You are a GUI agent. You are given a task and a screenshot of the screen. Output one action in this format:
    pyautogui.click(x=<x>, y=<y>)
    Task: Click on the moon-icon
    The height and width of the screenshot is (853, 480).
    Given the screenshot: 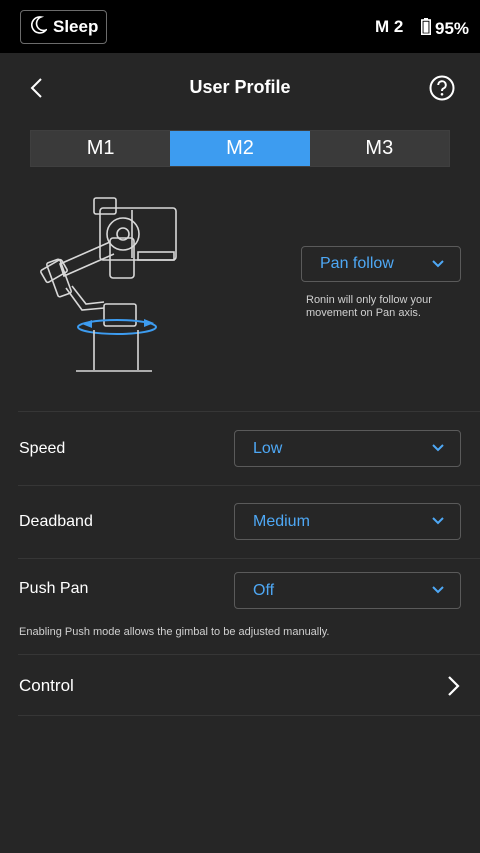 What is the action you would take?
    pyautogui.click(x=40, y=27)
    